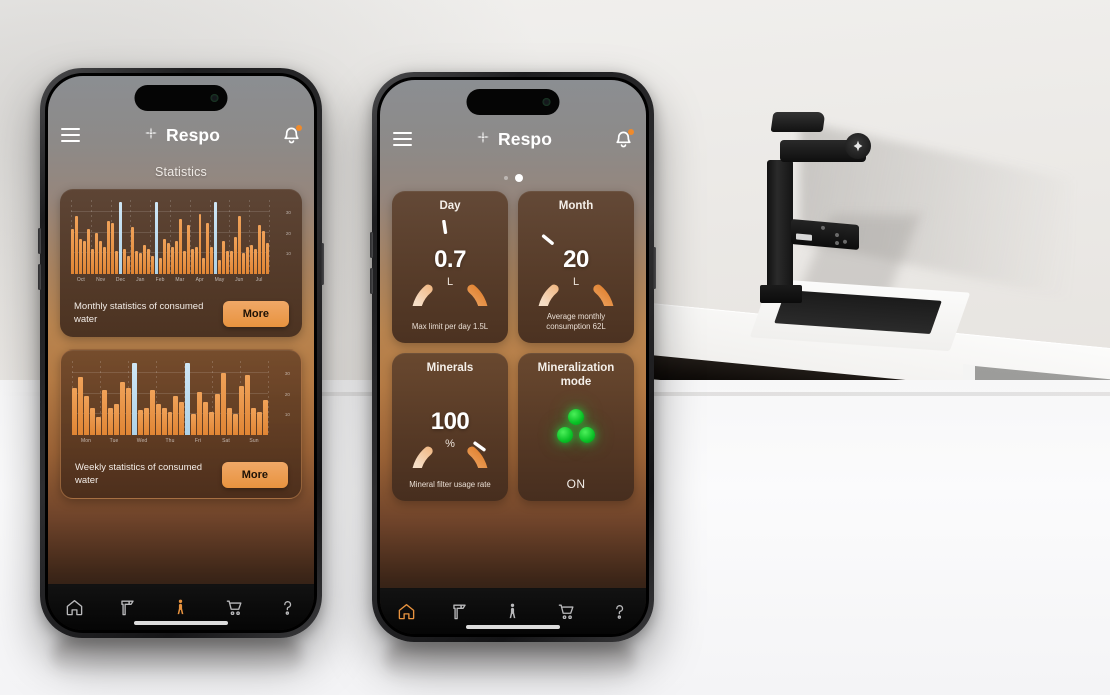 This screenshot has width=1110, height=695. I want to click on tile-minerals-footer: Mineral filter usage rate, so click(450, 485).